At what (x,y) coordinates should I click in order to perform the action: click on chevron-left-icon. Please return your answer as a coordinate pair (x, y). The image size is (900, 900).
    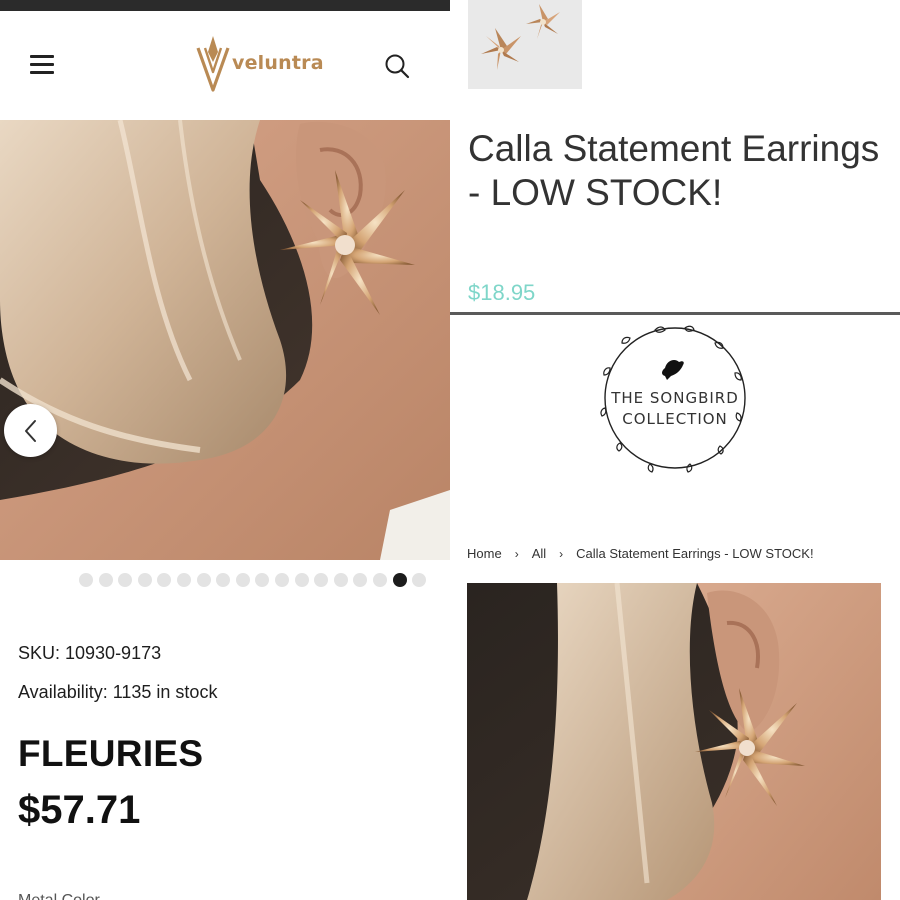
    Looking at the image, I should click on (30, 430).